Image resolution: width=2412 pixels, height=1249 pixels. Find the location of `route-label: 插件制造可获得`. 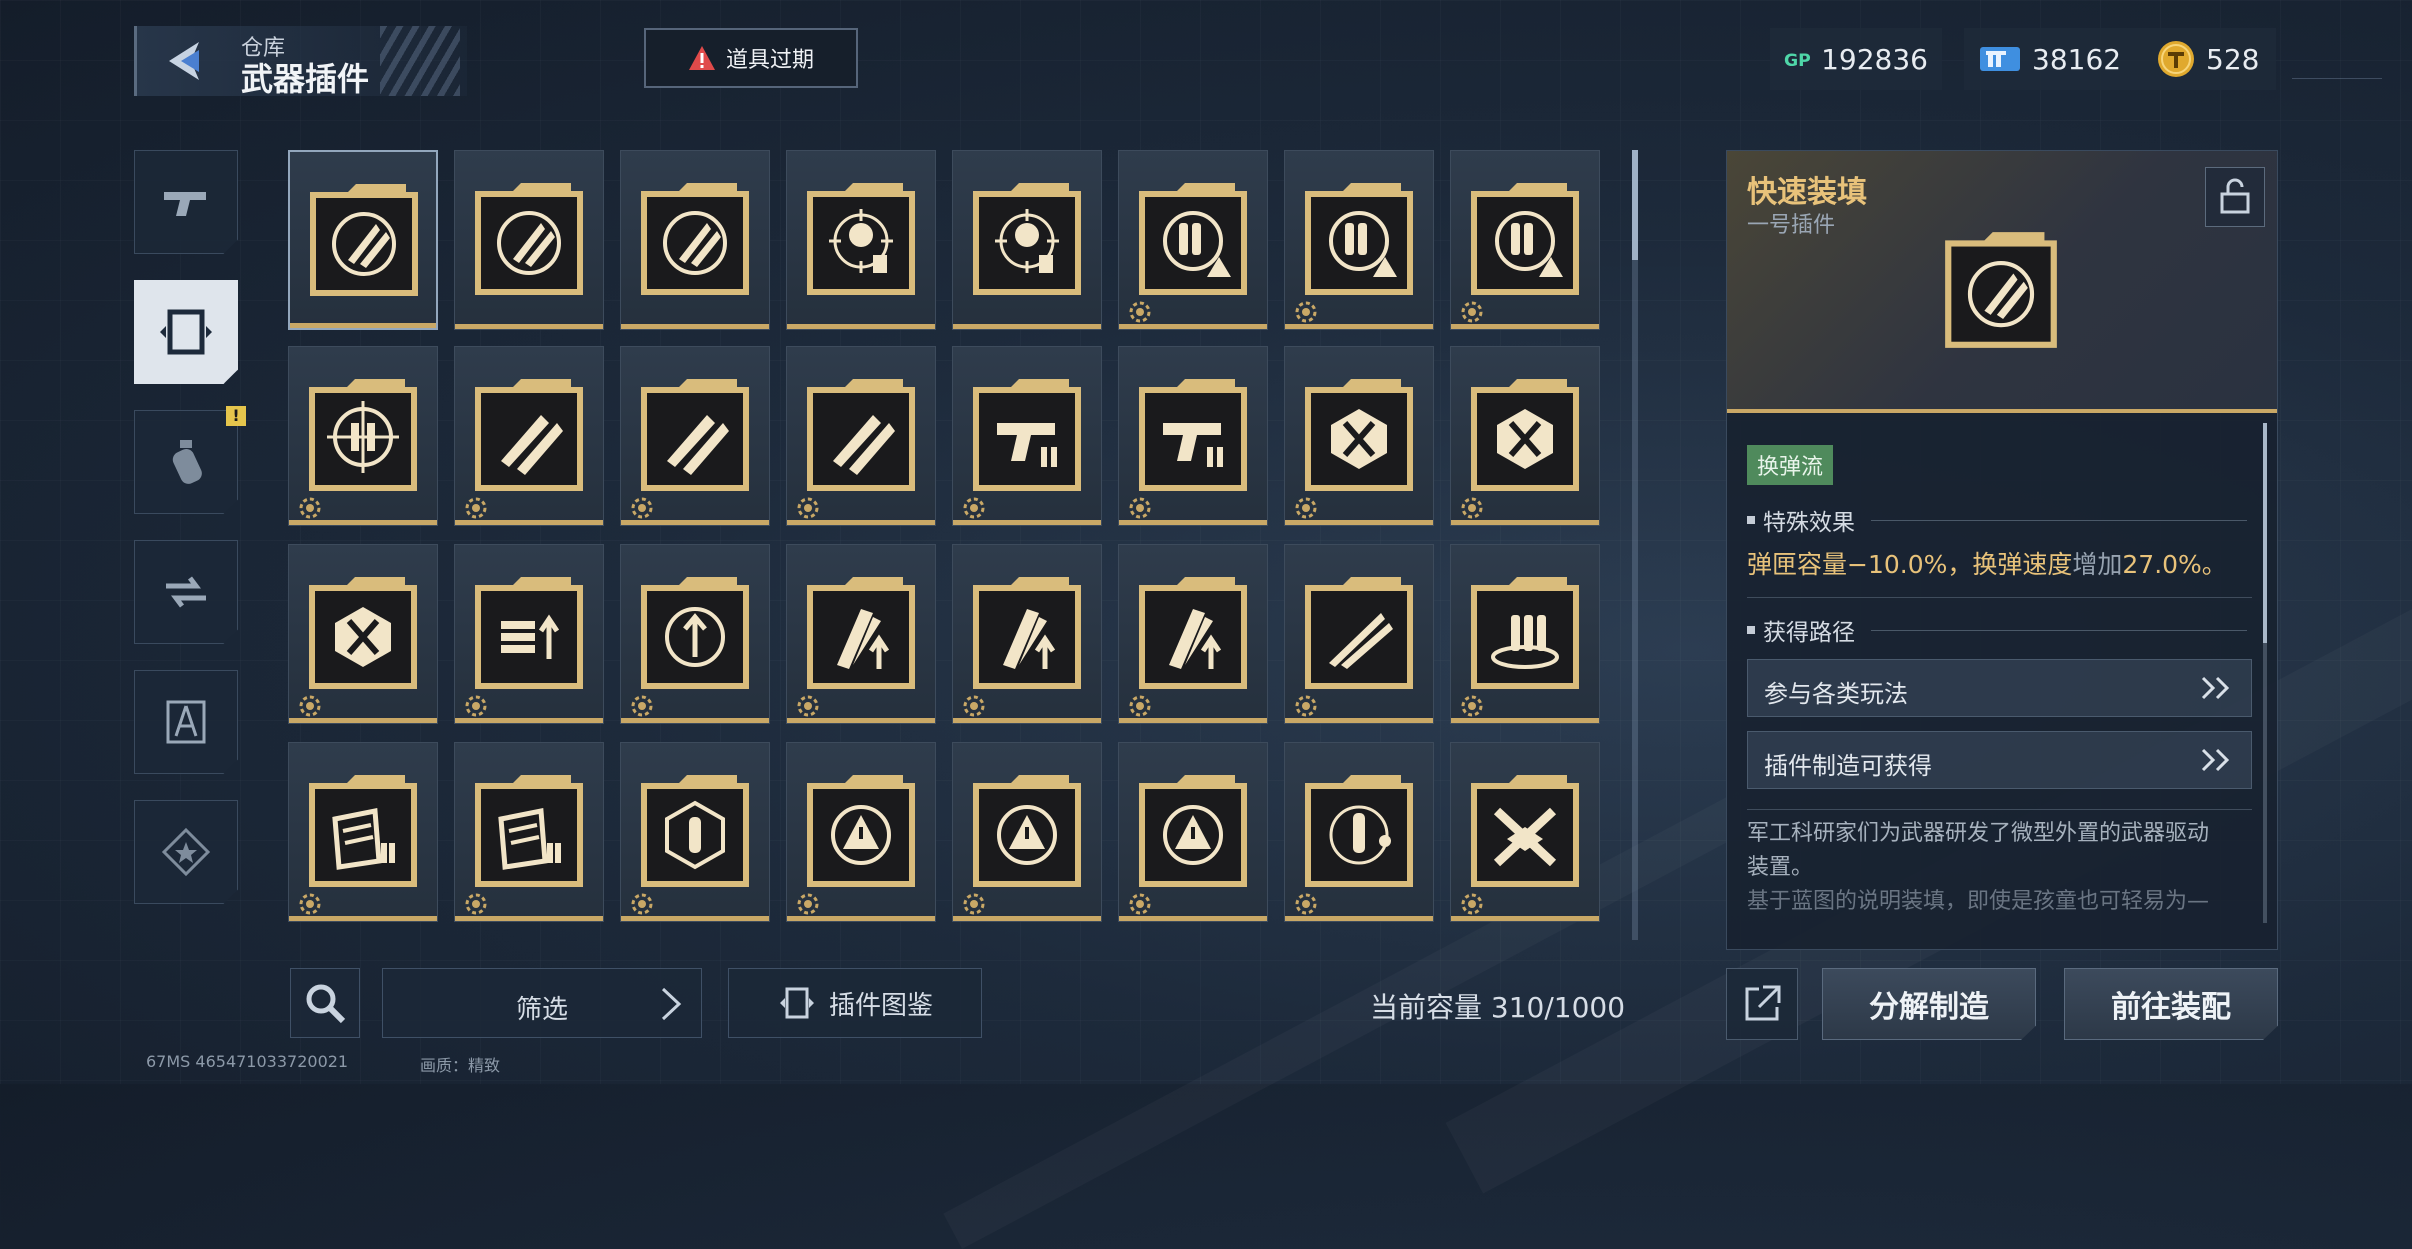

route-label: 插件制造可获得 is located at coordinates (1848, 766).